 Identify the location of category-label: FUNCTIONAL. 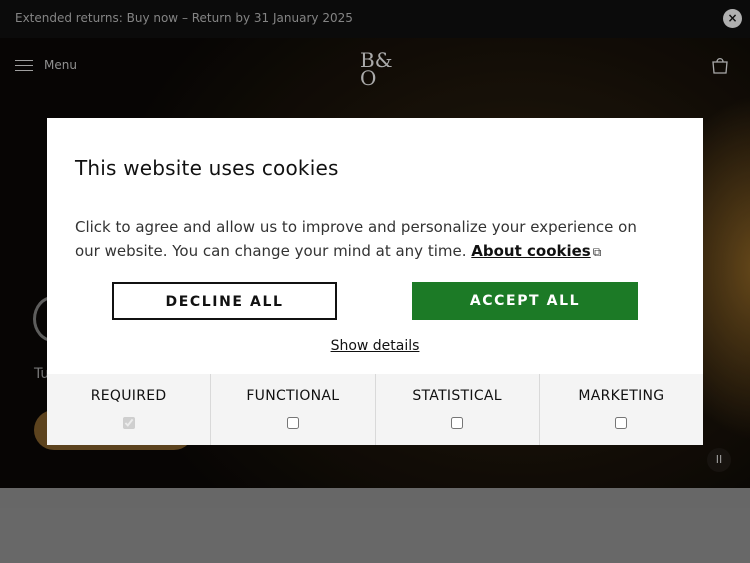
(293, 396).